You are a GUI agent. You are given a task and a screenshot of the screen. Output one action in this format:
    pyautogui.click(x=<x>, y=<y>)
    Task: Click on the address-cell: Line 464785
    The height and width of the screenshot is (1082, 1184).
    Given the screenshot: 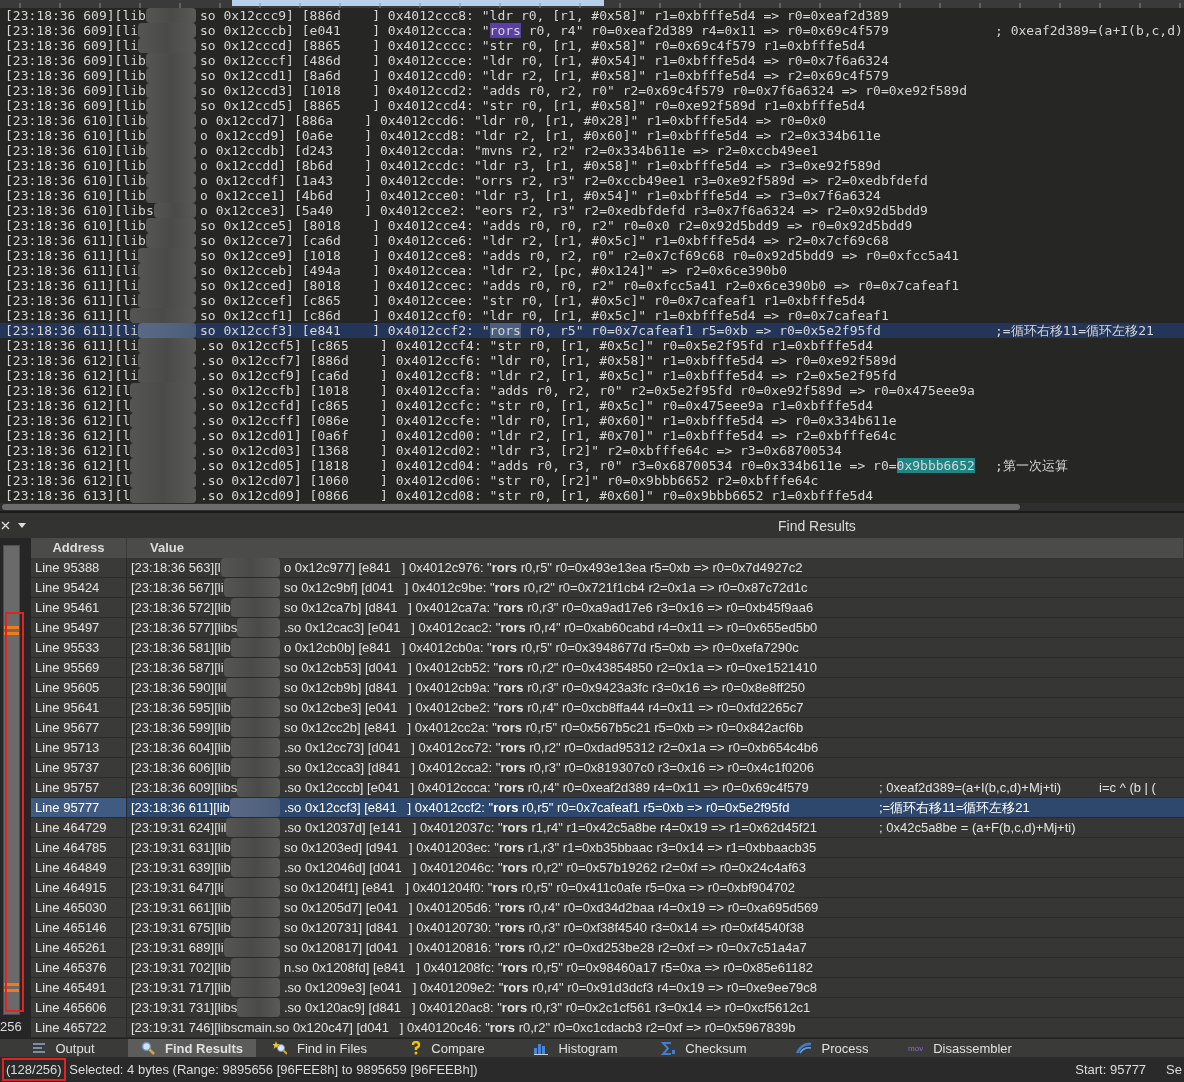 What is the action you would take?
    pyautogui.click(x=79, y=848)
    